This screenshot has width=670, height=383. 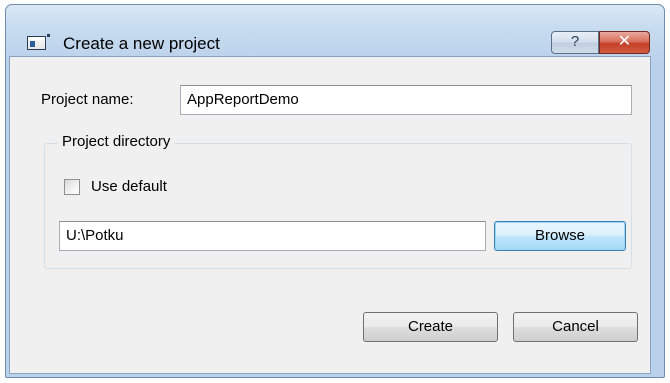 I want to click on use-default-label: Use default, so click(x=129, y=187).